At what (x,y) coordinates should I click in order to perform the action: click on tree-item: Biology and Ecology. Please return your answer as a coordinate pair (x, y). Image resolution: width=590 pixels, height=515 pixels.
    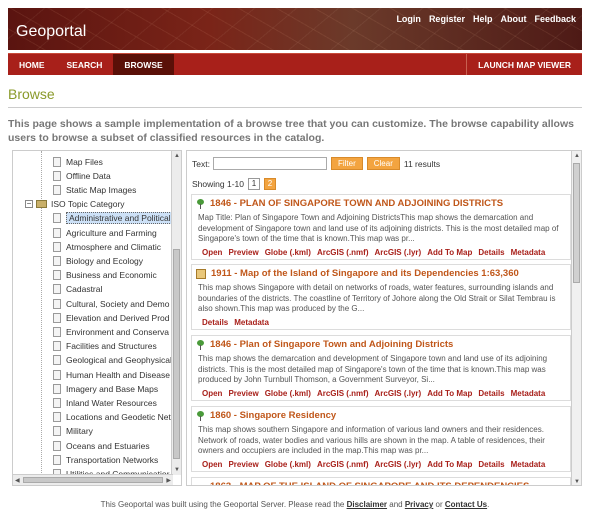
    Looking at the image, I should click on (98, 260).